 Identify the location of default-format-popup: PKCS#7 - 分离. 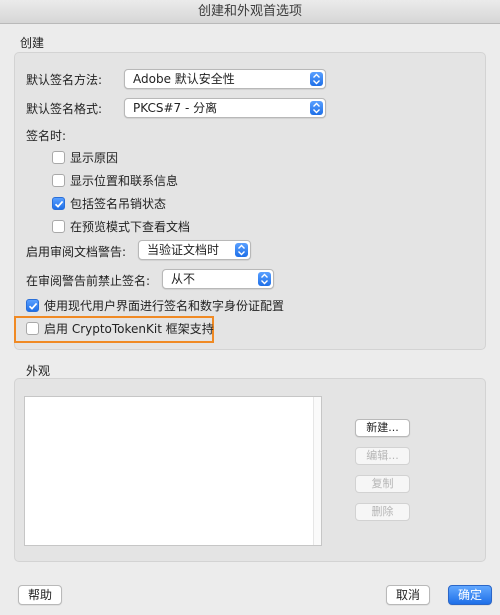
(225, 108).